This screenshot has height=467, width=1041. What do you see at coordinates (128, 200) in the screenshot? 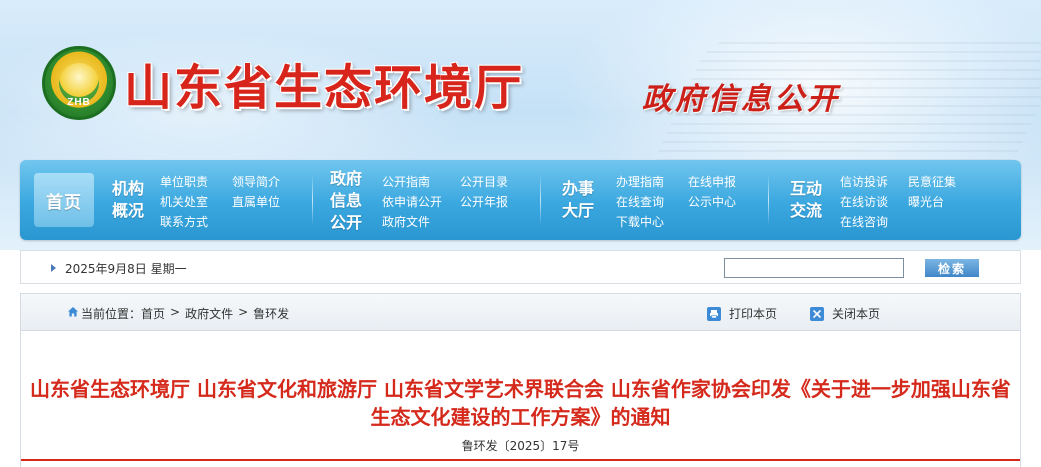
I see `nav-group-title-org: 机构 概况` at bounding box center [128, 200].